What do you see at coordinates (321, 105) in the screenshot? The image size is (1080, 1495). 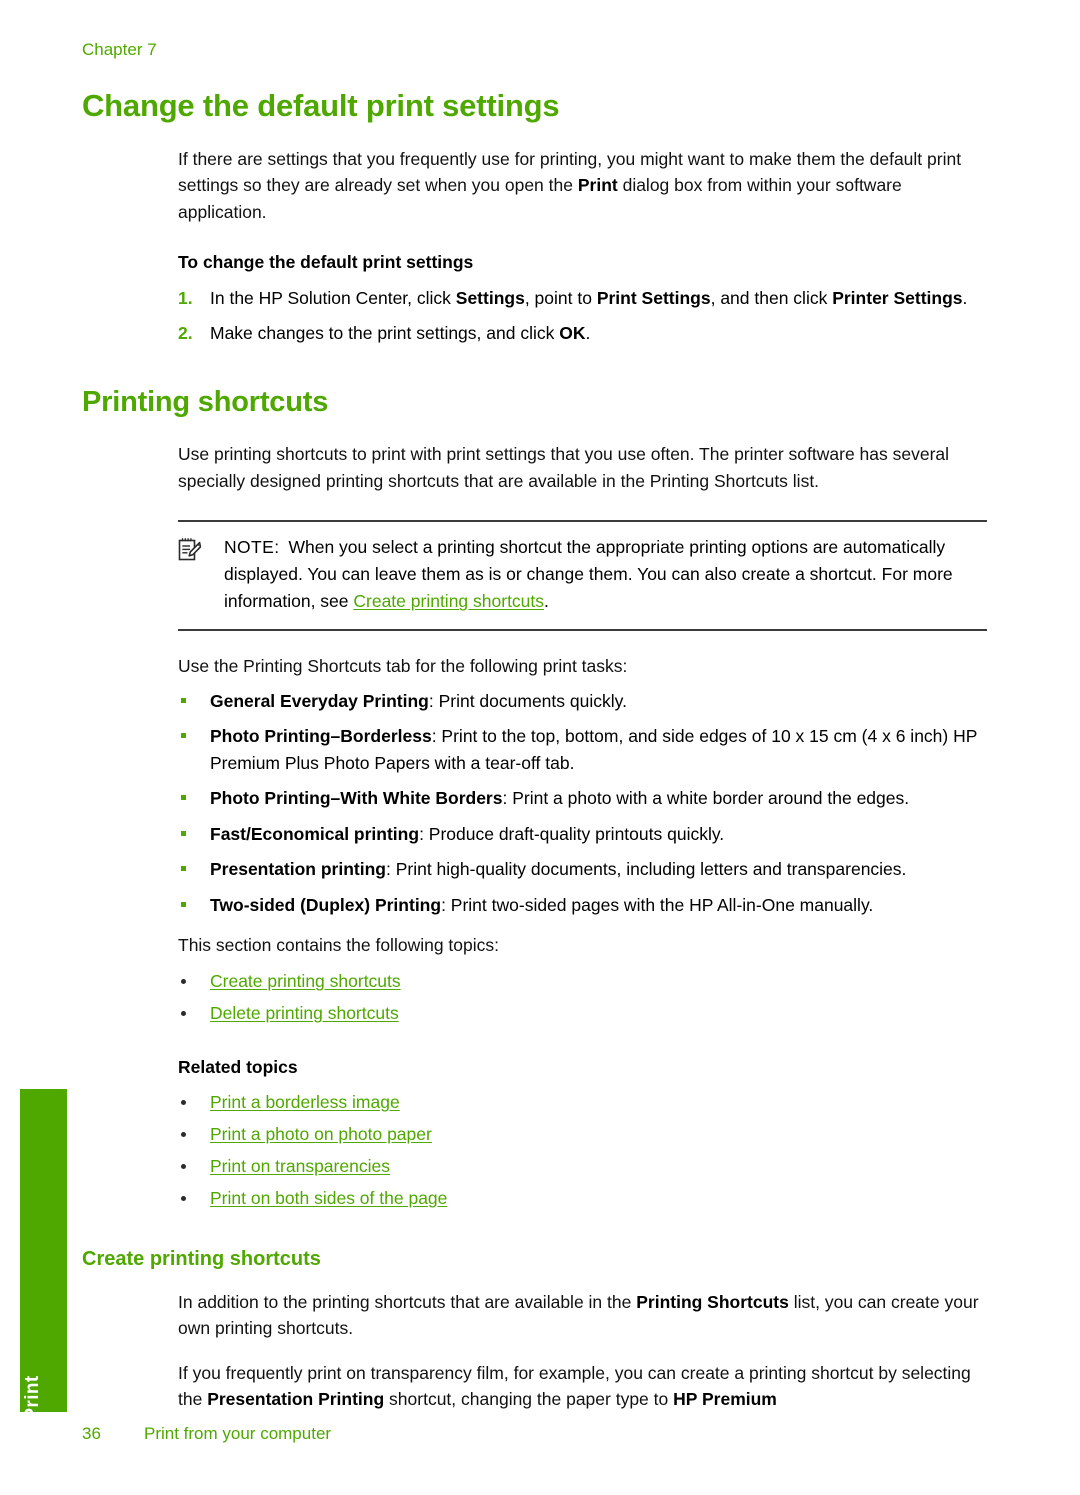 I see `heading-change-default-print-settings: Change the default print settings` at bounding box center [321, 105].